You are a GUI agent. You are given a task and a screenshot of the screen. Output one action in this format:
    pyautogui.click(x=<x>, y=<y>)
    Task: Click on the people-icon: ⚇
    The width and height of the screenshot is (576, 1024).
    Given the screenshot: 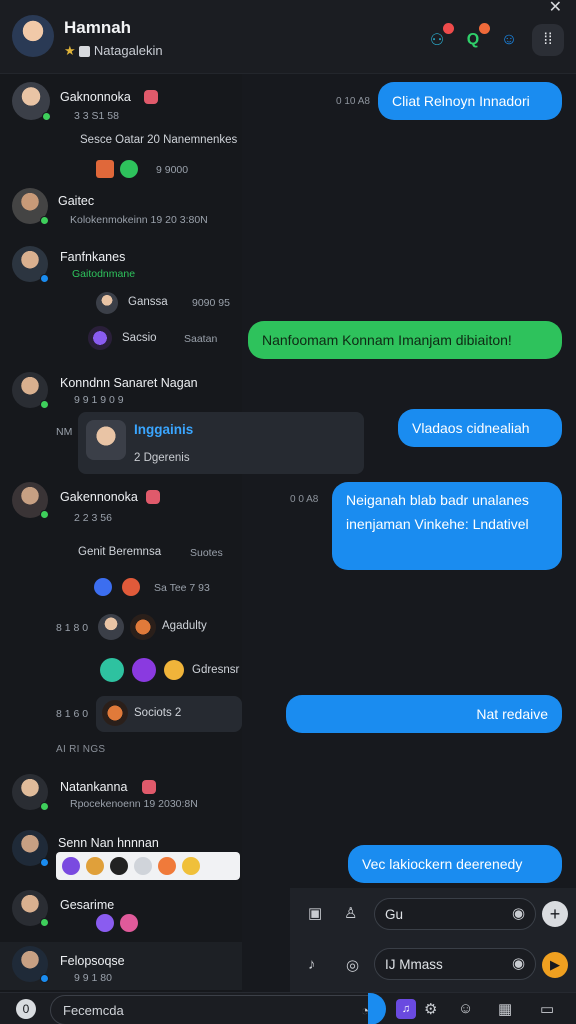 What is the action you would take?
    pyautogui.click(x=439, y=38)
    